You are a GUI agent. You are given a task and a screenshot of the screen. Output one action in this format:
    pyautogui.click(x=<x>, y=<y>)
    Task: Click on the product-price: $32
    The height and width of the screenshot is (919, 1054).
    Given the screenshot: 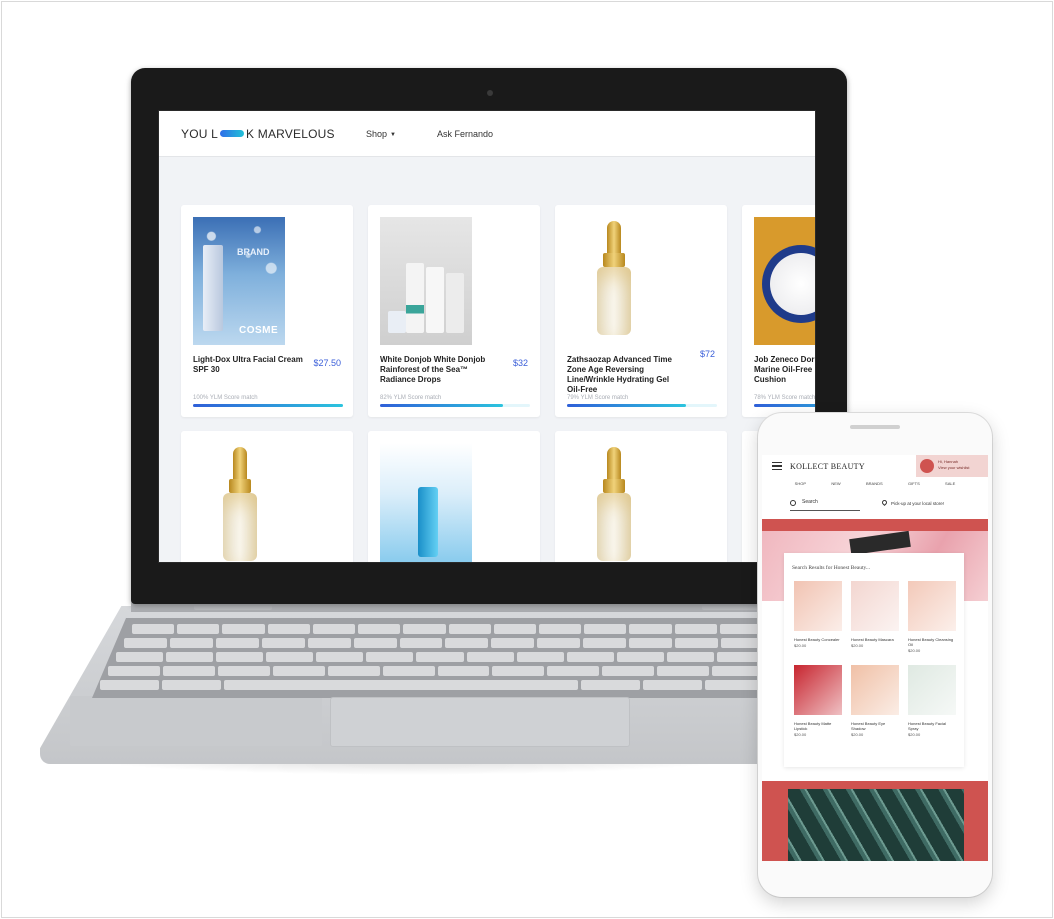 What is the action you would take?
    pyautogui.click(x=520, y=363)
    